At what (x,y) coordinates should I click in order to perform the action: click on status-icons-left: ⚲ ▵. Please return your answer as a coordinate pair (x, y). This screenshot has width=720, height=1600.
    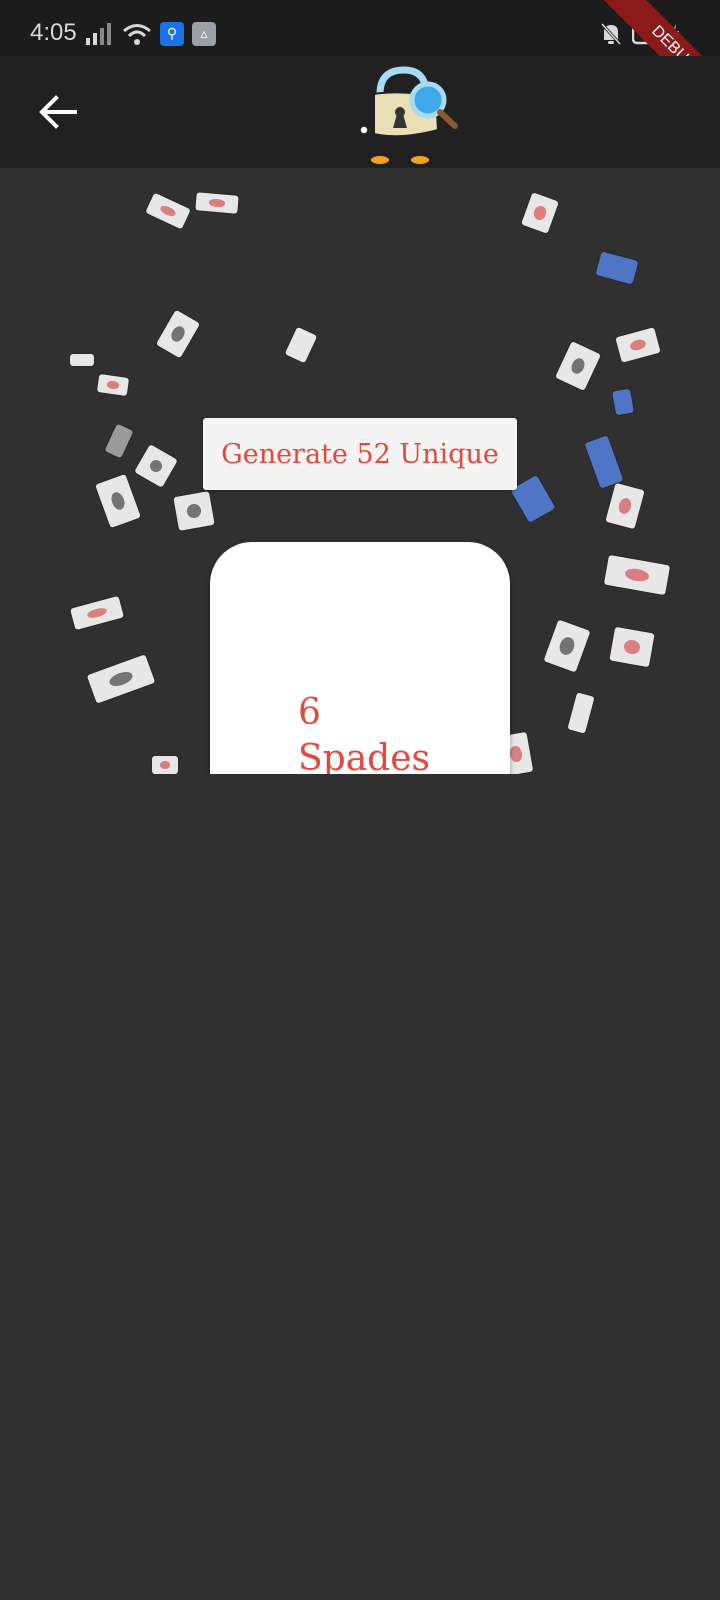
    Looking at the image, I should click on (151, 34).